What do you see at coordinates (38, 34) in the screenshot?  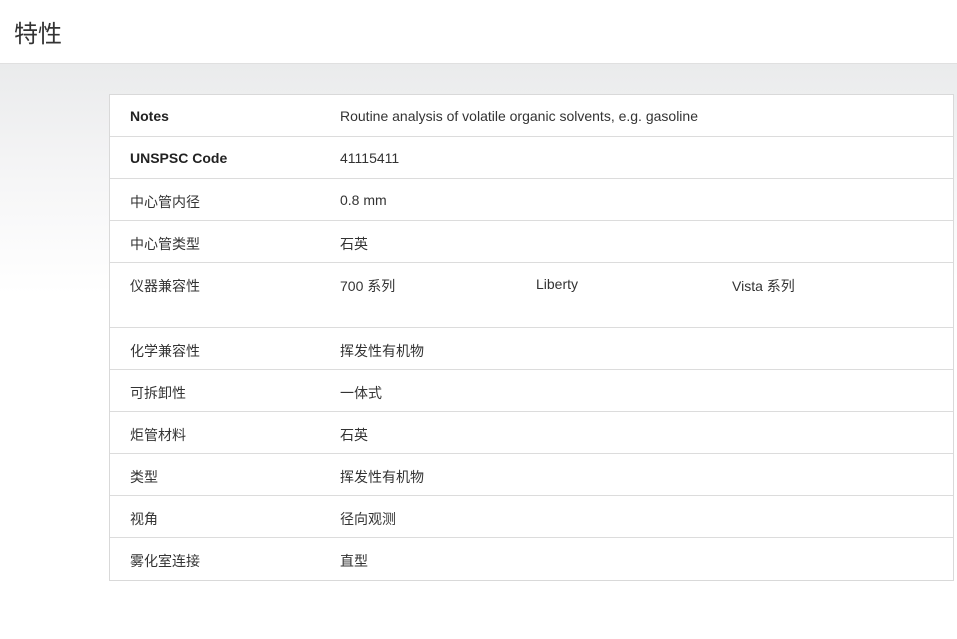 I see `page-title: 特性` at bounding box center [38, 34].